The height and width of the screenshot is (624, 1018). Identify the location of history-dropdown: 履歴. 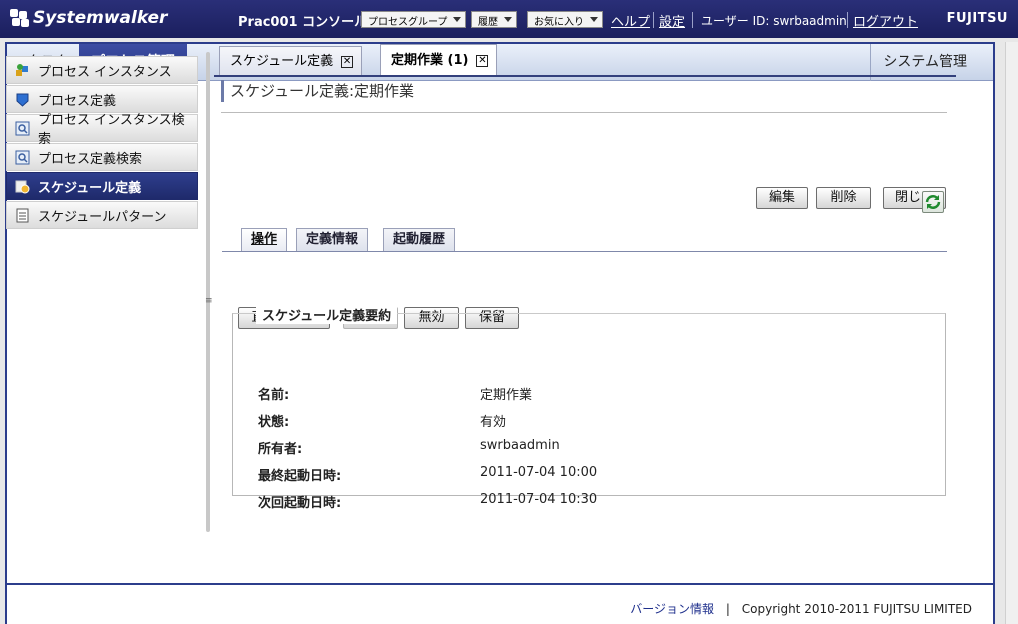
(494, 19).